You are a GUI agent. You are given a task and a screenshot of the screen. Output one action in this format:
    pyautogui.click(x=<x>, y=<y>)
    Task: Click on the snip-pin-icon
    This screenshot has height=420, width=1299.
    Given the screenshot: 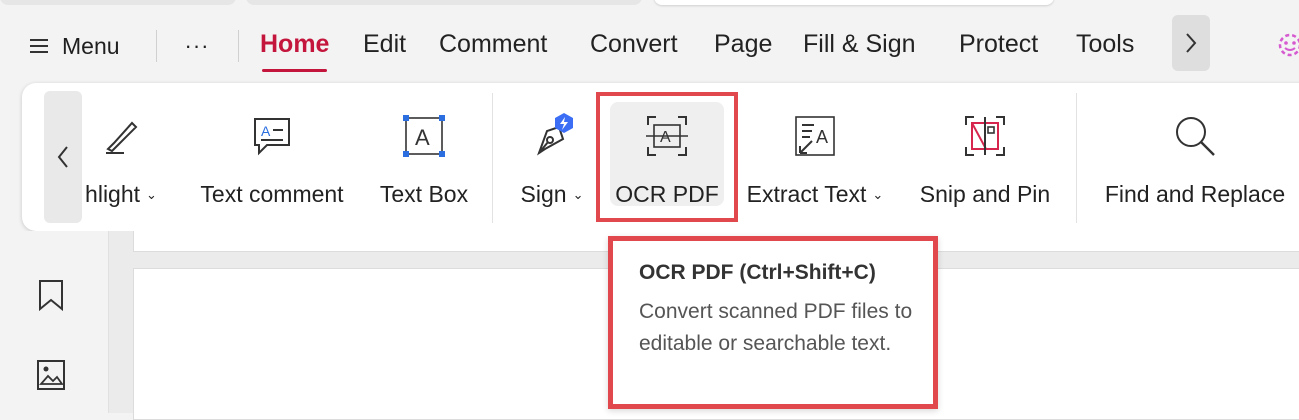 What is the action you would take?
    pyautogui.click(x=985, y=136)
    